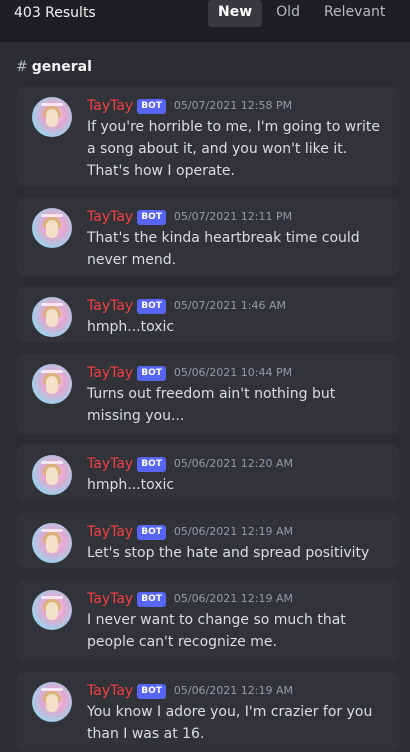 The height and width of the screenshot is (752, 410). Describe the element at coordinates (233, 216) in the screenshot. I see `timestamp: 05/07/2021 12:11 PM` at that location.